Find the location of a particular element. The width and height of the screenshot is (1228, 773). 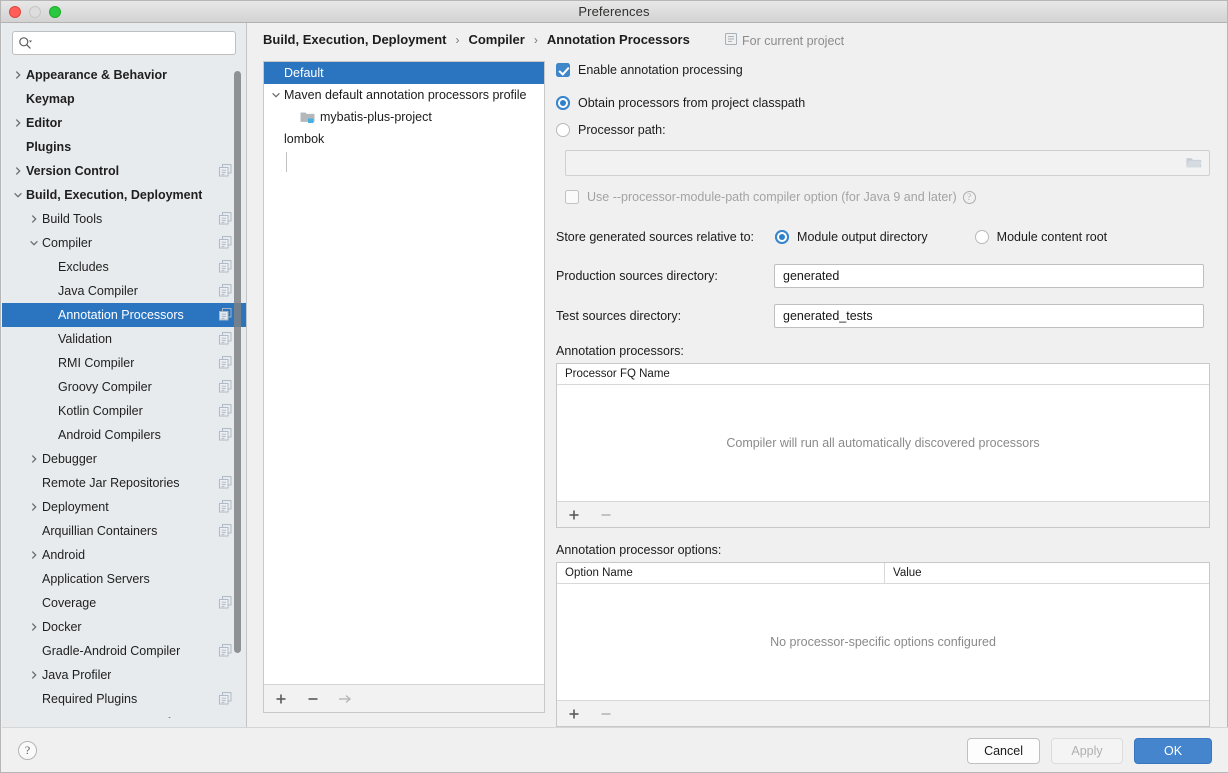

sidebar-item-label: Plugins is located at coordinates (49, 147).